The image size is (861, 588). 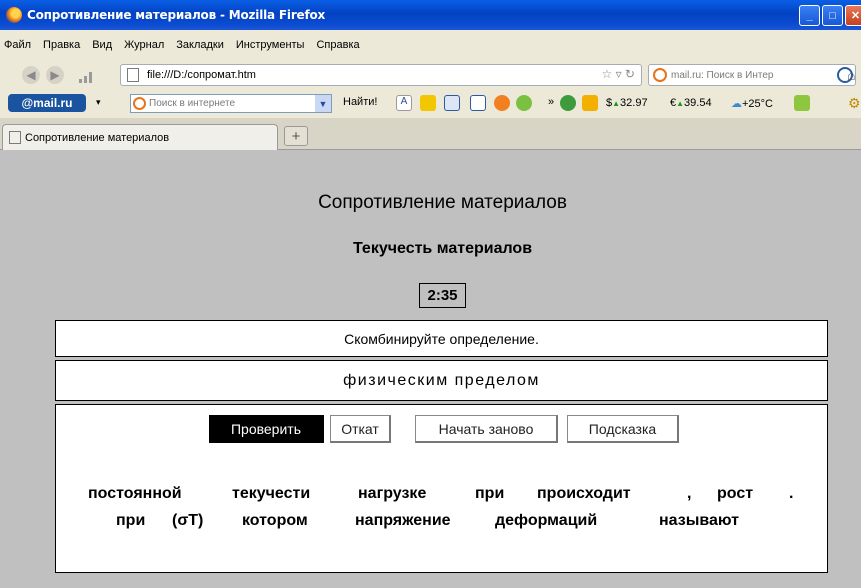 I want to click on home-icon: ⌂, so click(x=851, y=75).